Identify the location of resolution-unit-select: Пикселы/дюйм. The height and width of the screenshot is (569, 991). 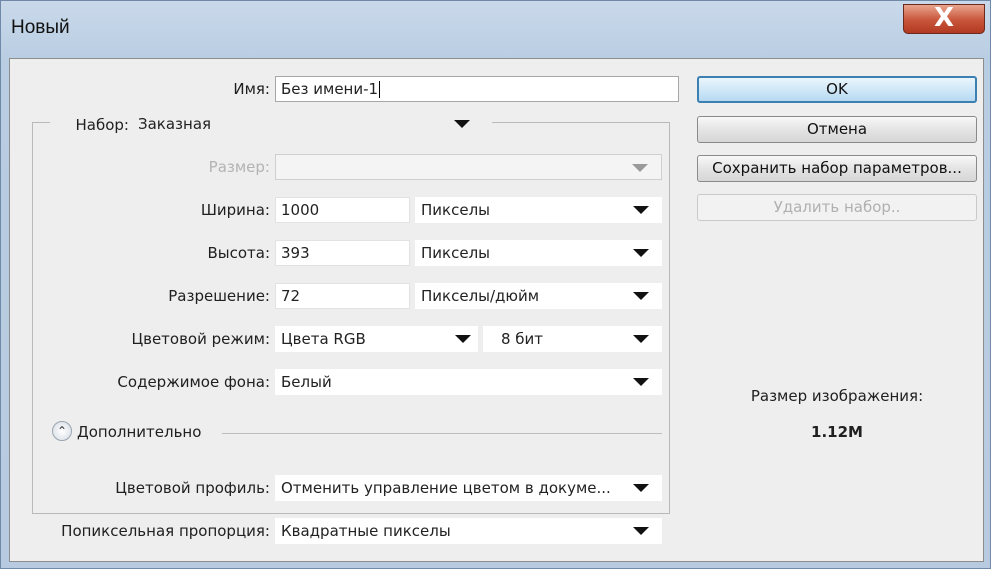
(538, 296).